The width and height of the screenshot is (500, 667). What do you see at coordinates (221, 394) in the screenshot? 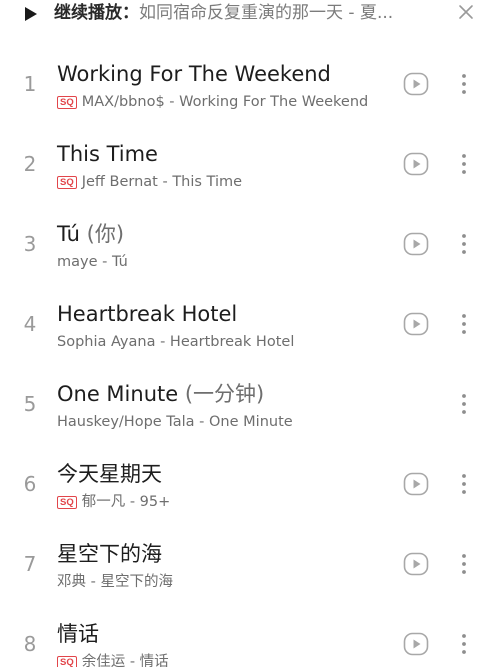
I see `song-title-translation: (一分钟)` at bounding box center [221, 394].